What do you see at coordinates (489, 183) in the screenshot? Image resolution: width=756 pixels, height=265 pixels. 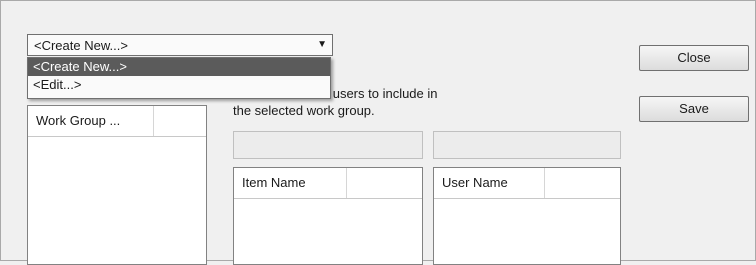 I see `user-name-column-header: User Name` at bounding box center [489, 183].